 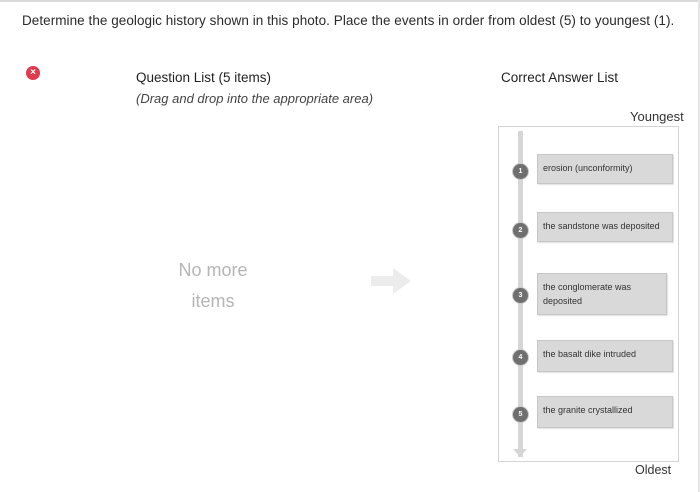 I want to click on answer-item-3: the conglomerate was deposited, so click(x=602, y=294).